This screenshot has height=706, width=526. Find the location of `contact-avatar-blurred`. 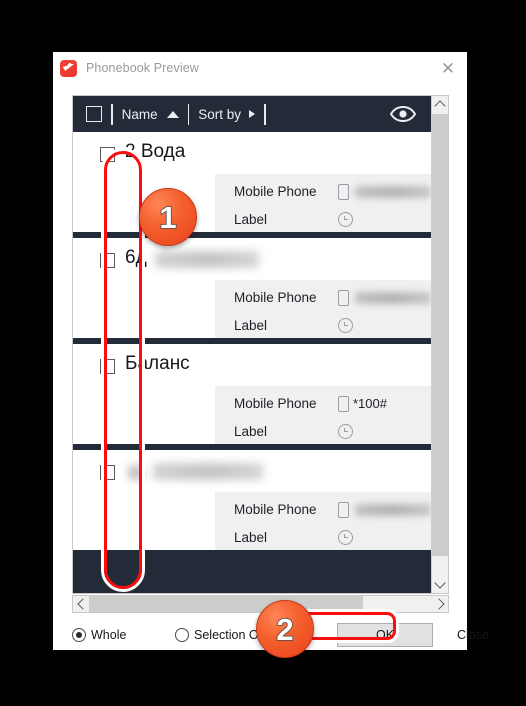

contact-avatar-blurred is located at coordinates (135, 472).